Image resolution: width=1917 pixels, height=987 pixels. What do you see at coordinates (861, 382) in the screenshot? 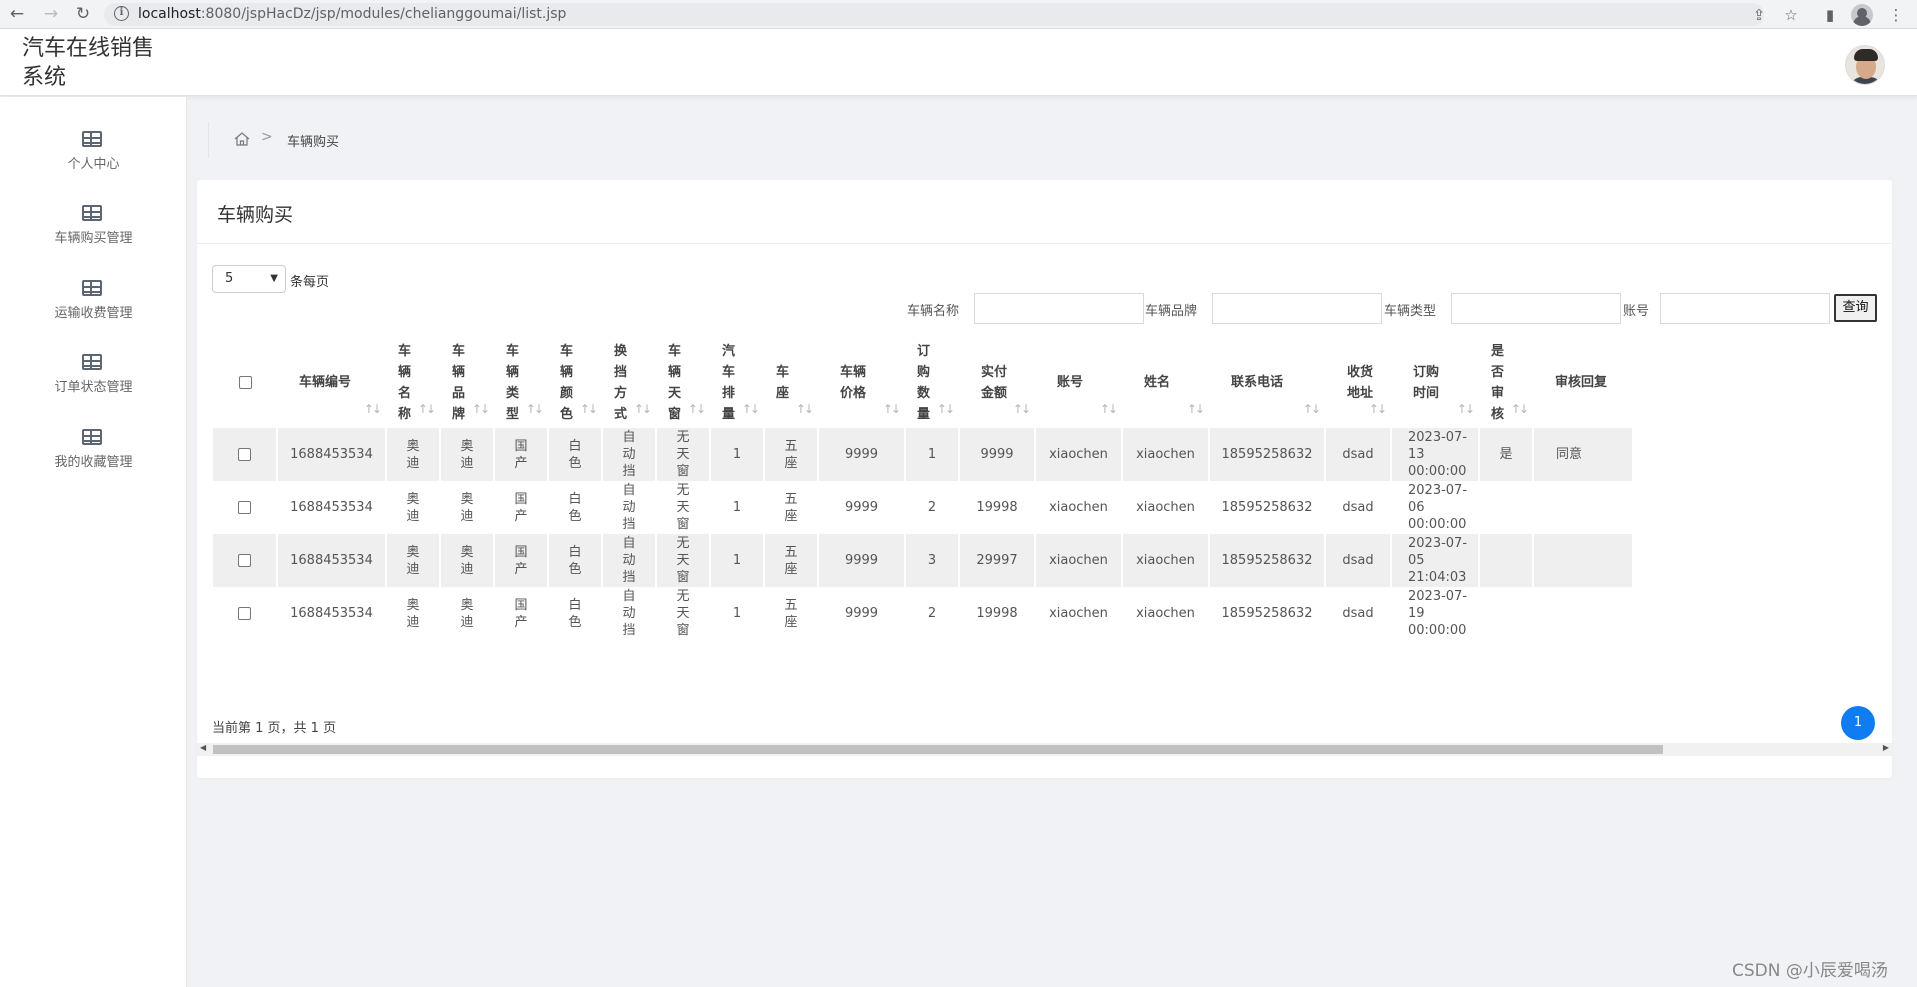
I see `column-header: 车辆价格 ↑↓` at bounding box center [861, 382].